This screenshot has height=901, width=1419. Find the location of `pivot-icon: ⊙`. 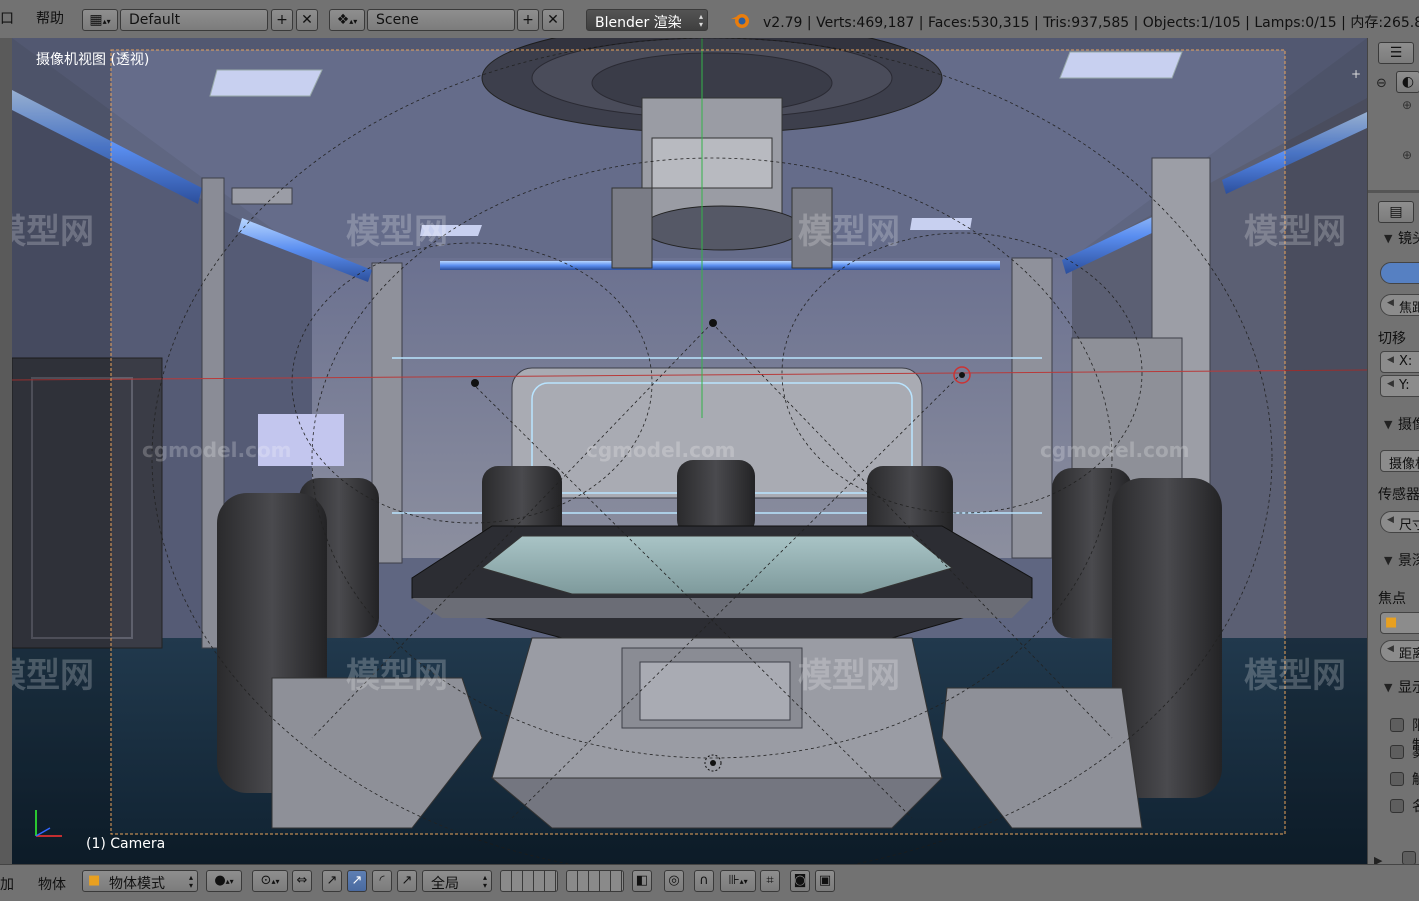

pivot-icon: ⊙ is located at coordinates (266, 880).